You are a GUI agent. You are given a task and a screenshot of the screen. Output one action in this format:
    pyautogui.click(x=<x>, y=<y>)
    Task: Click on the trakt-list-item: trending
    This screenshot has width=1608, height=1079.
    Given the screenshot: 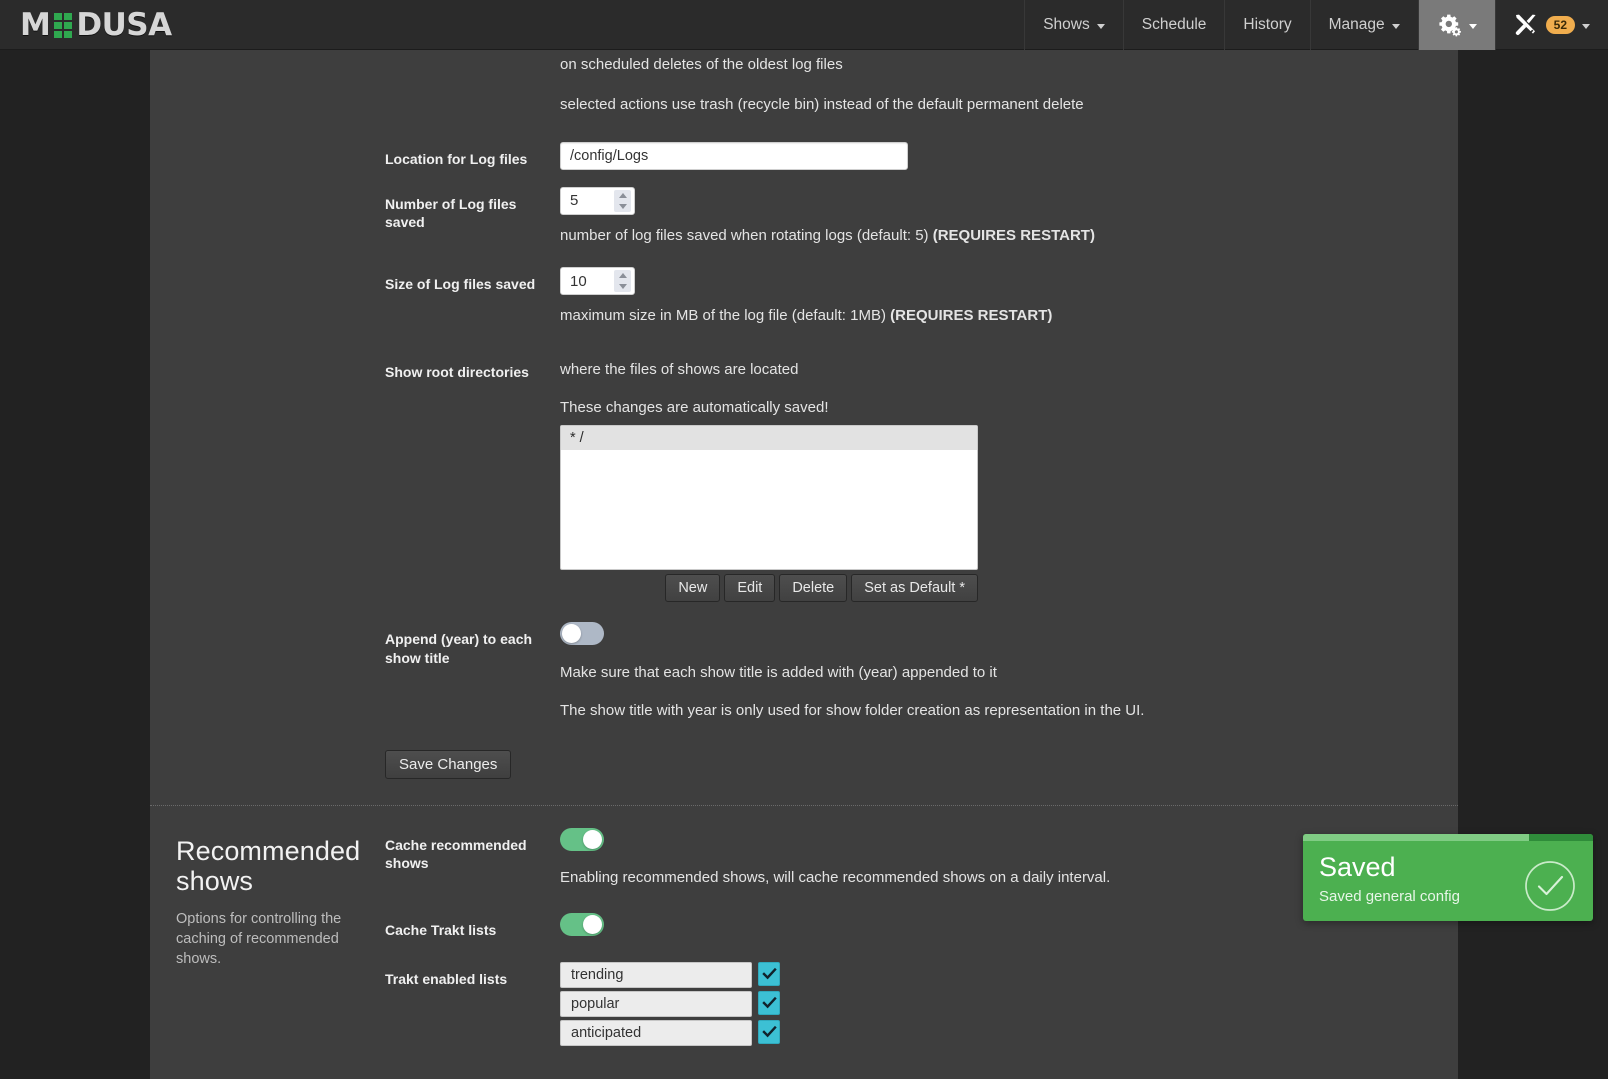 What is the action you would take?
    pyautogui.click(x=999, y=974)
    